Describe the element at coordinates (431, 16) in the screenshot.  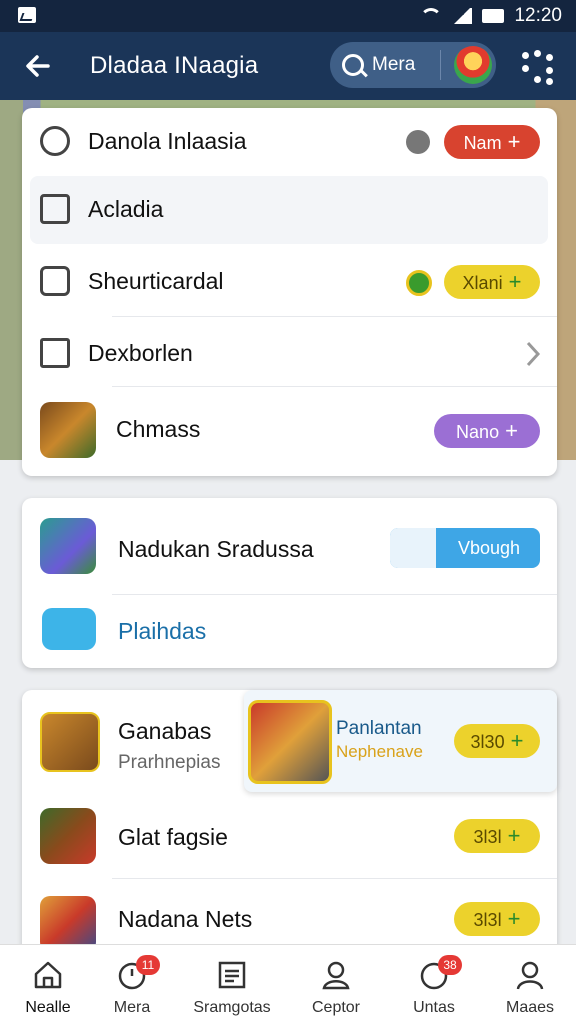
I see `wifi-icon` at that location.